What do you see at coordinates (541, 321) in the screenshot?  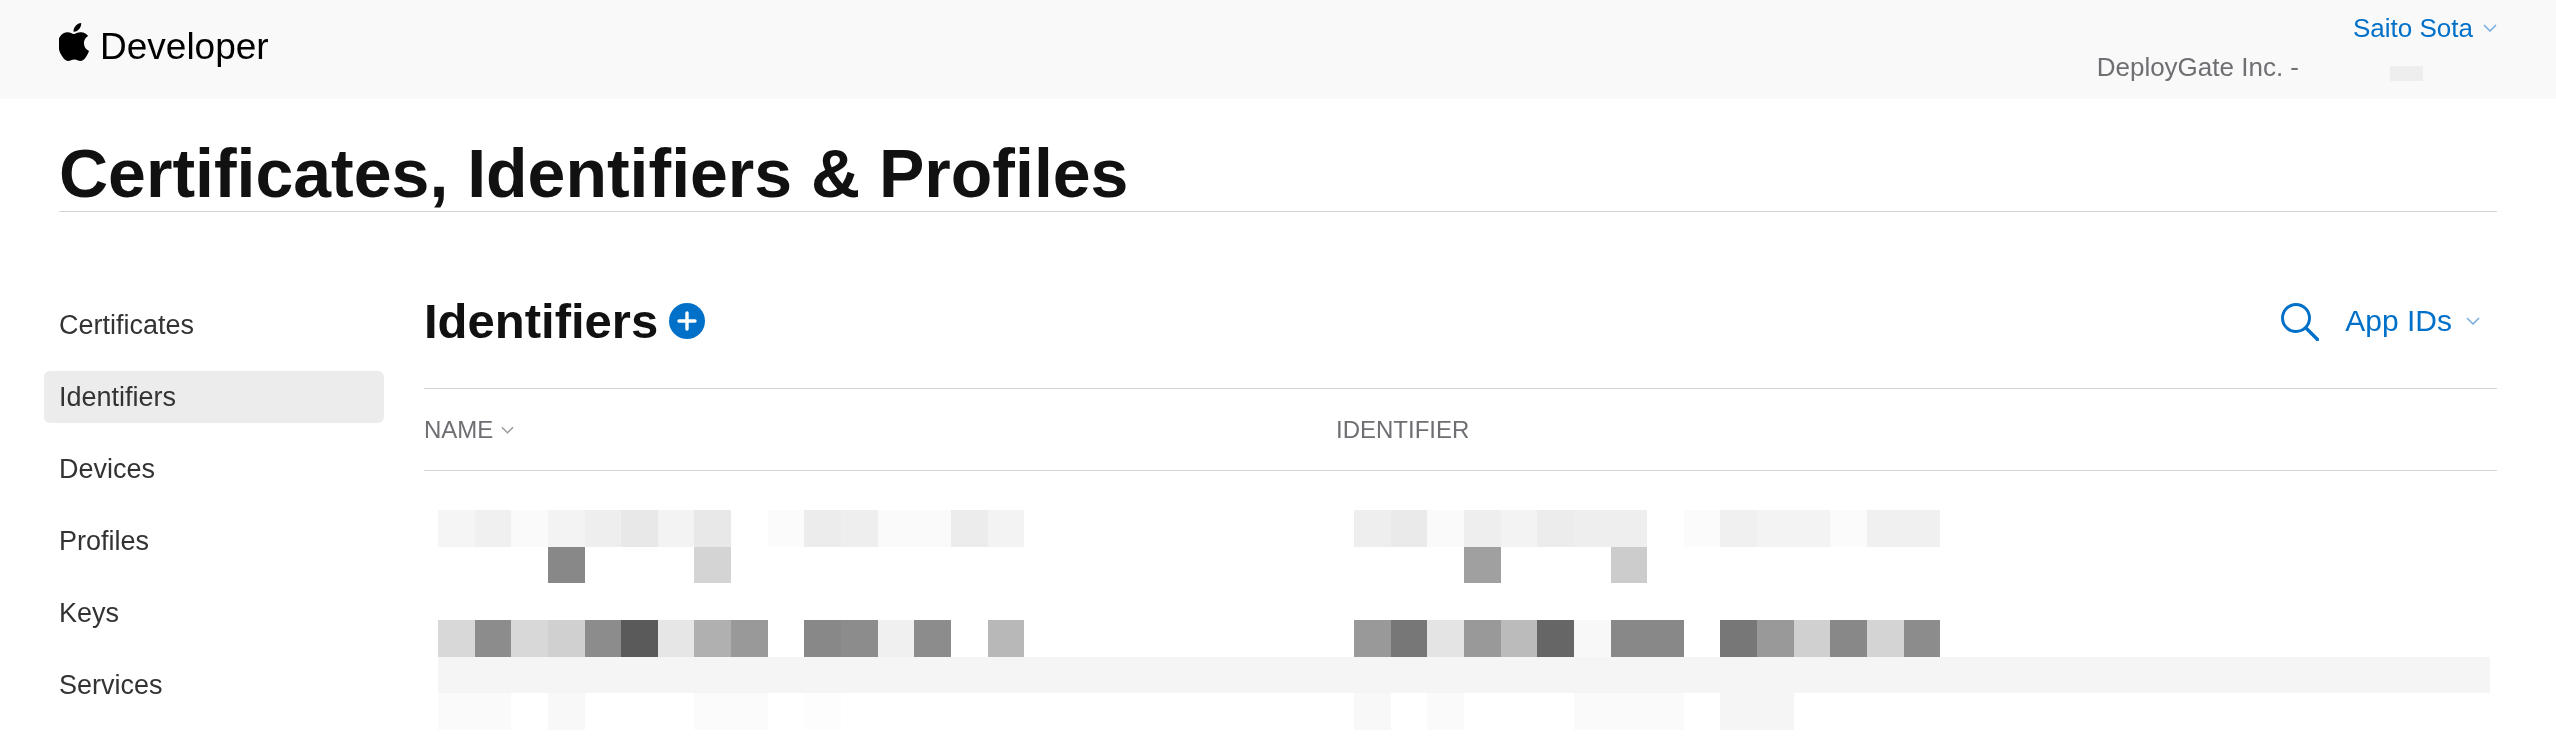 I see `section-title: Identifiers` at bounding box center [541, 321].